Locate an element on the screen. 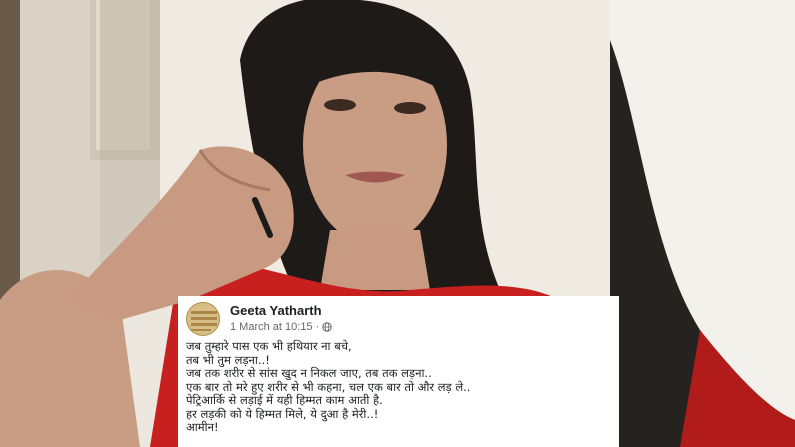 Image resolution: width=795 pixels, height=447 pixels. post-author-name: Geeta Yatharth is located at coordinates (276, 310).